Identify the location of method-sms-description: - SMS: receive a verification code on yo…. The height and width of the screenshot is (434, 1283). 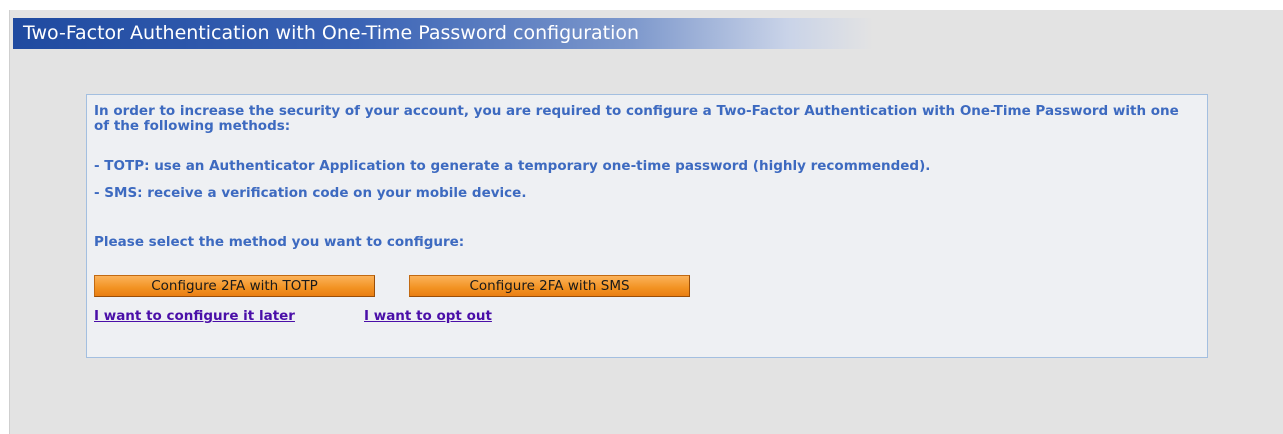
(310, 193).